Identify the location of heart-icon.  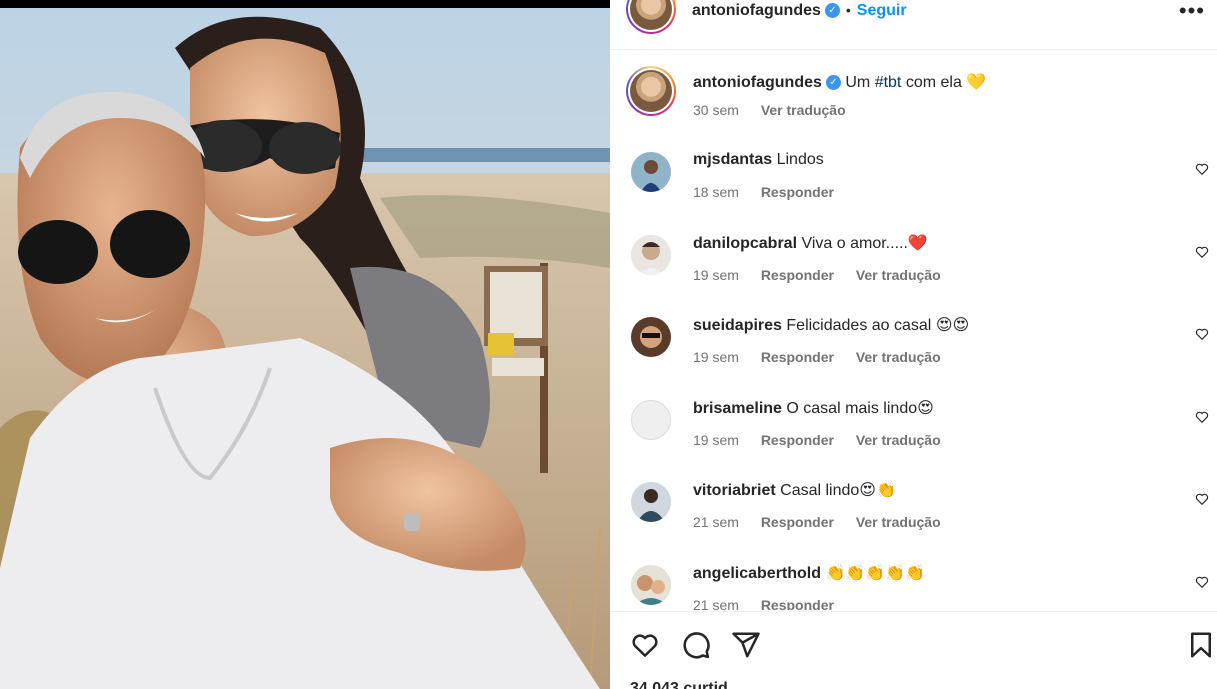
(645, 645).